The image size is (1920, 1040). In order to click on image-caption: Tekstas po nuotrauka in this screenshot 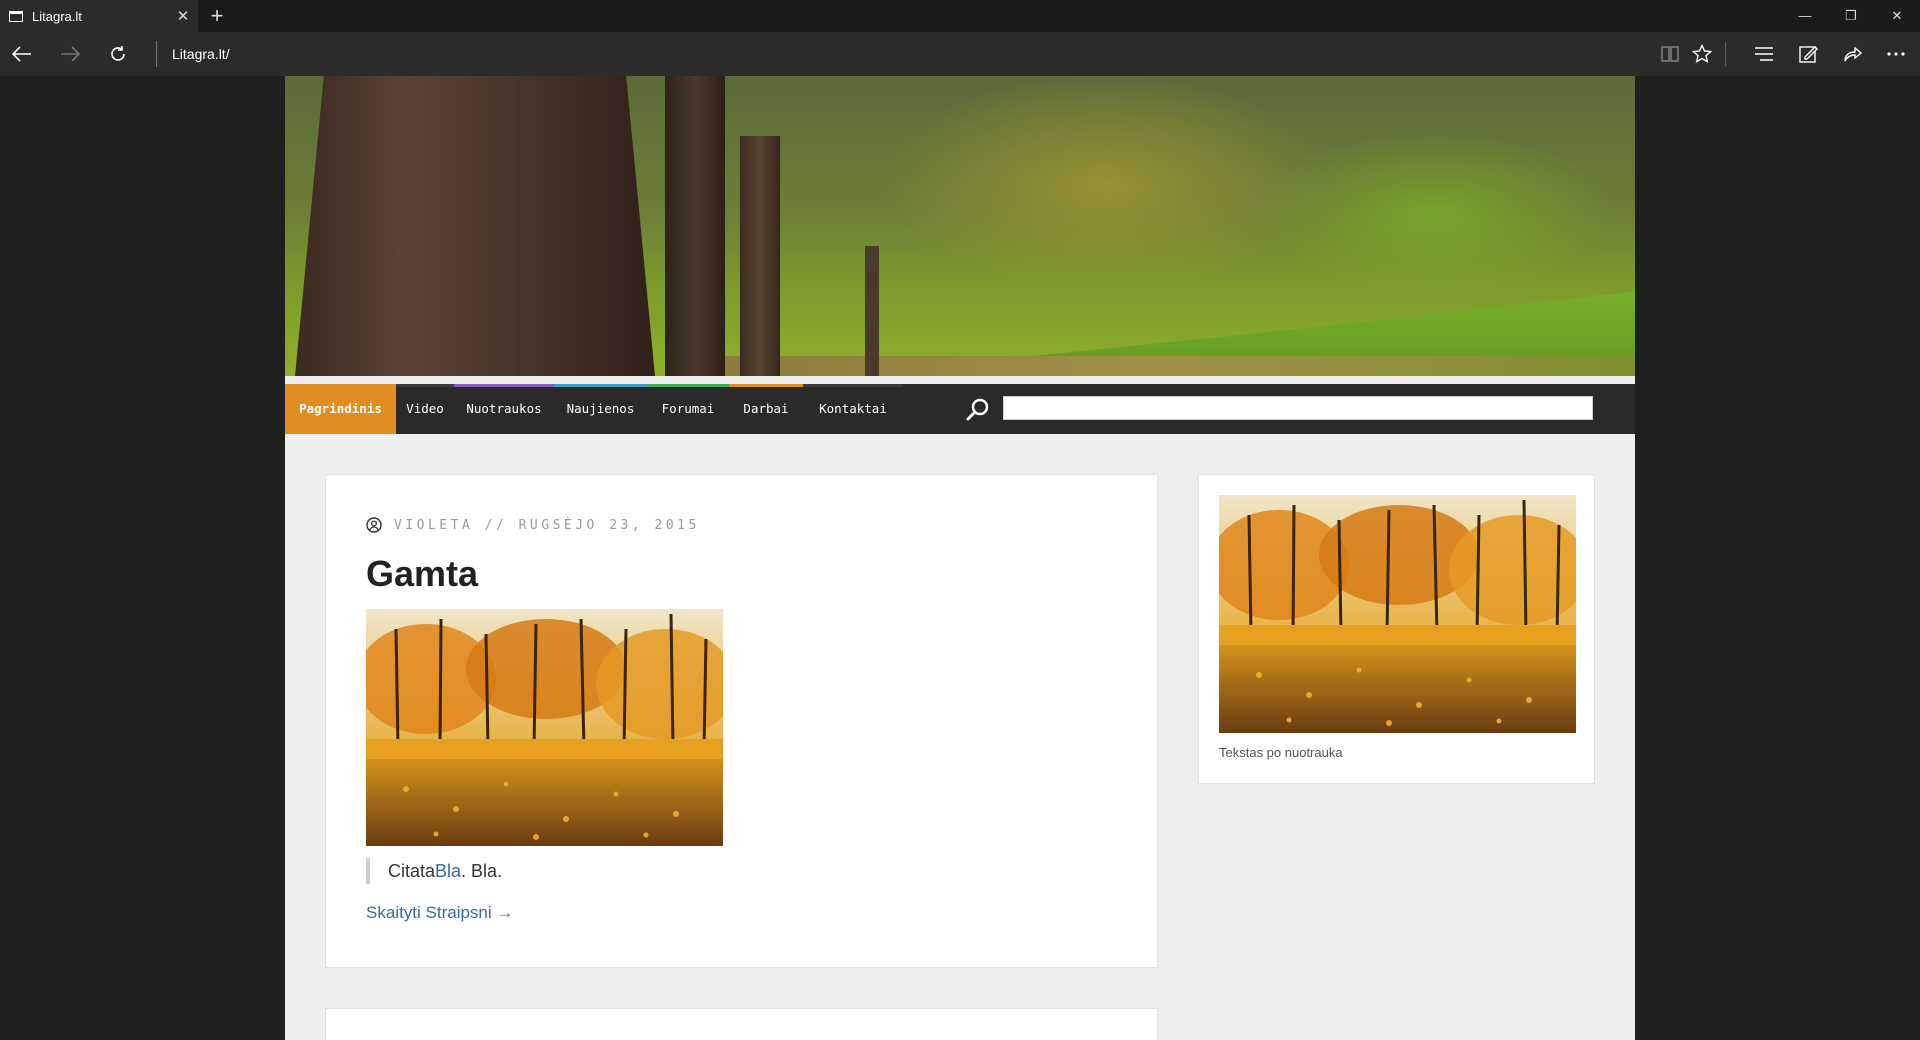, I will do `click(1281, 752)`.